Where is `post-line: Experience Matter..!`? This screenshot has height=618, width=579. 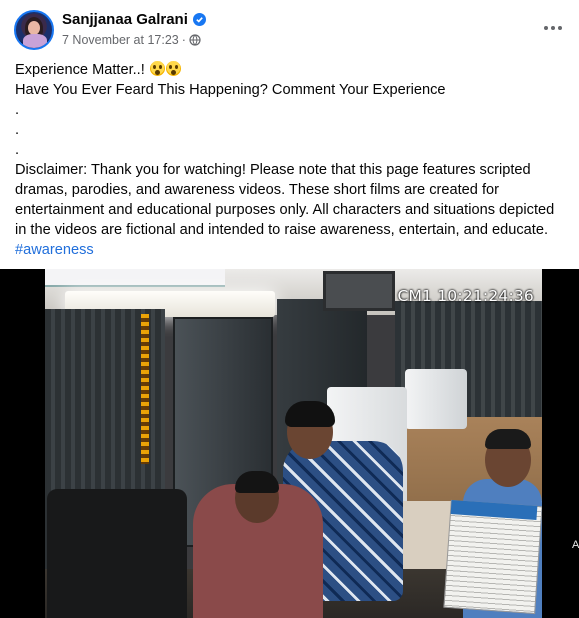
post-line: Experience Matter..! is located at coordinates (293, 70).